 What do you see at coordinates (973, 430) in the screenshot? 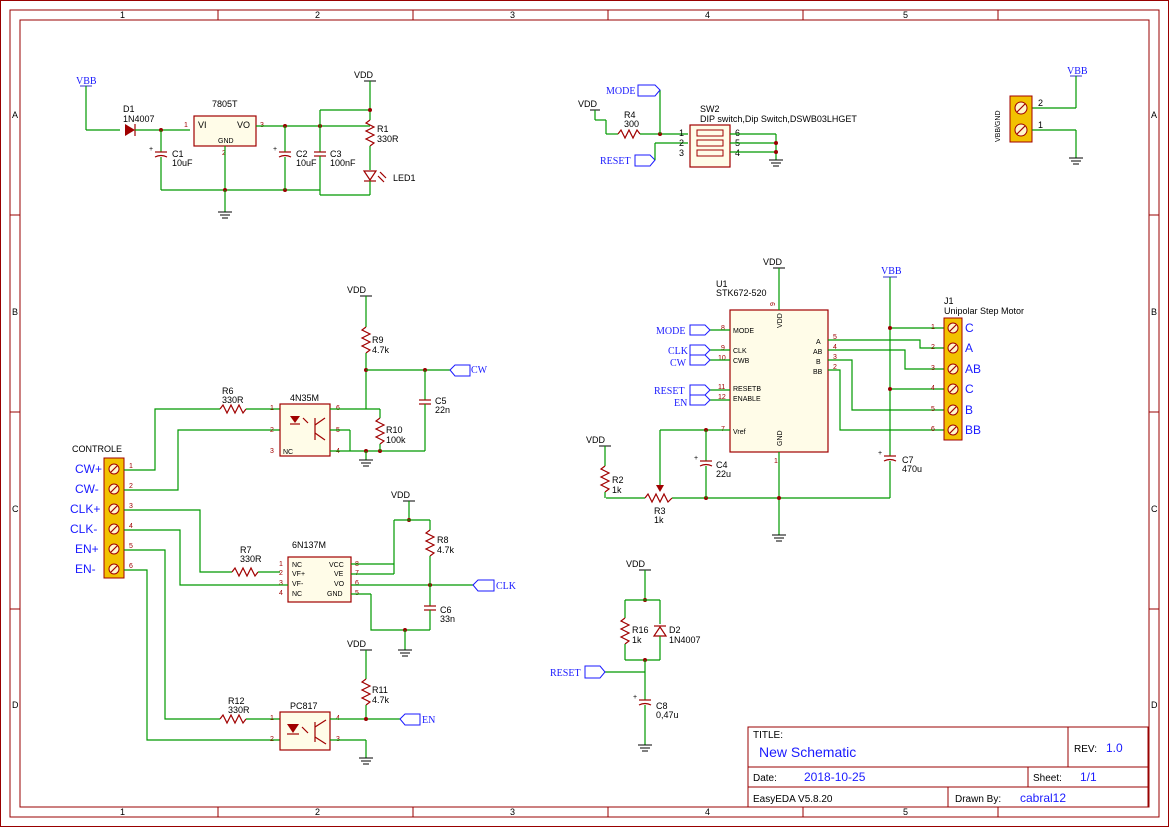
I see `motor-label-bb: BB` at bounding box center [973, 430].